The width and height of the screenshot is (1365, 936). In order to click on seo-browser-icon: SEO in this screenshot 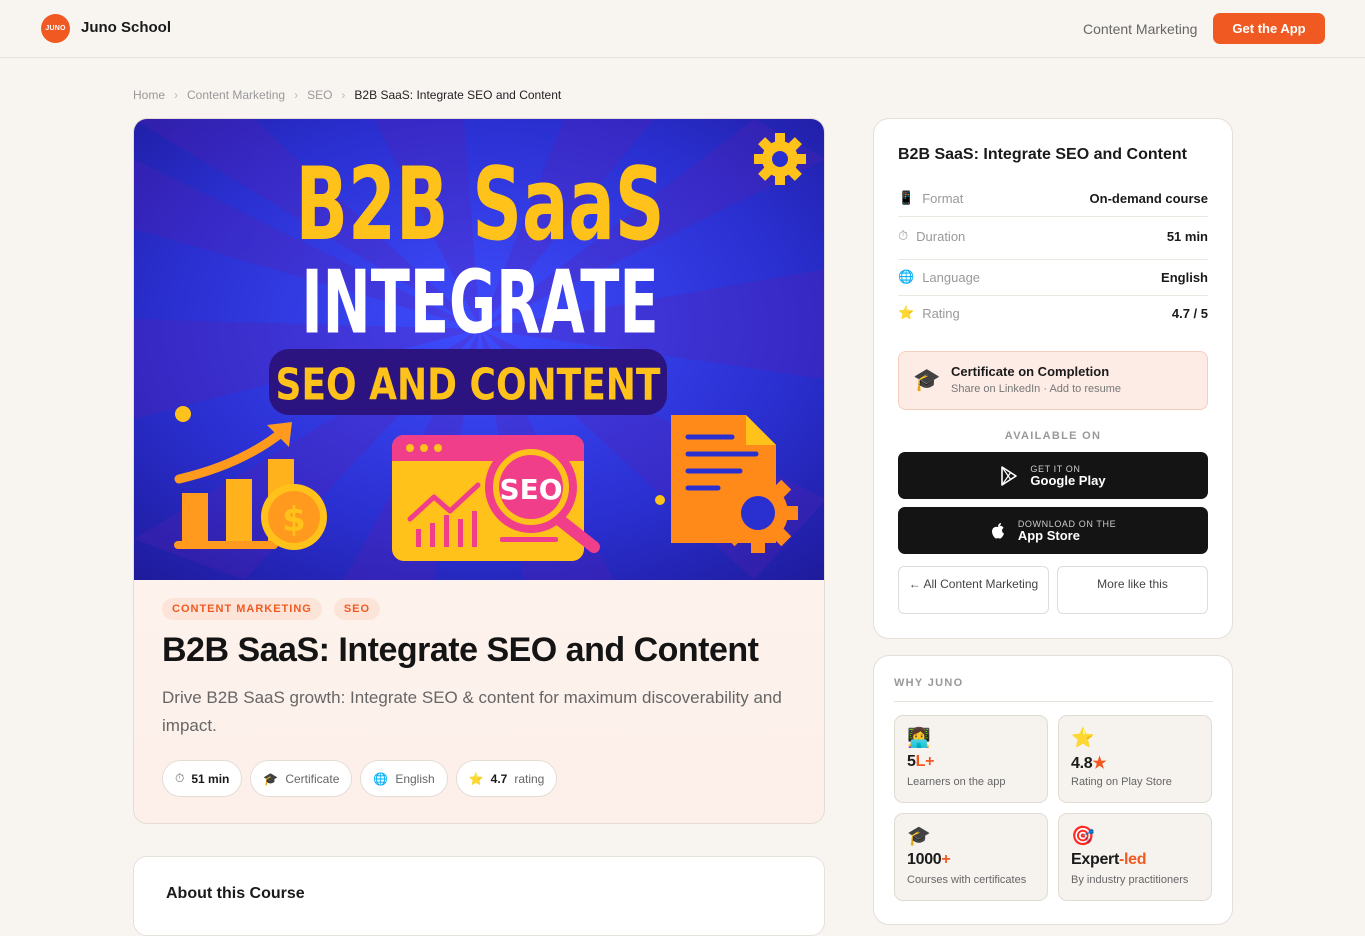, I will do `click(496, 498)`.